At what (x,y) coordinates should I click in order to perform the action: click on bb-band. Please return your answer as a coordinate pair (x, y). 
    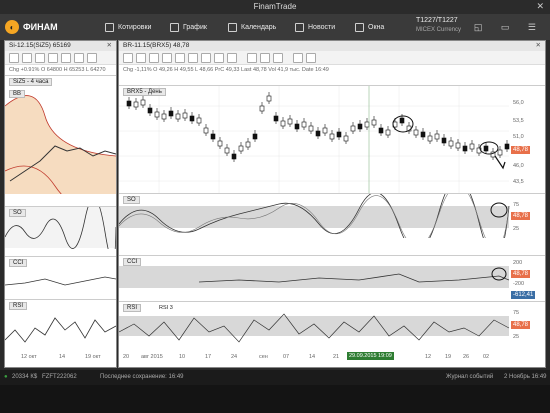
    Looking at the image, I should click on (60, 144).